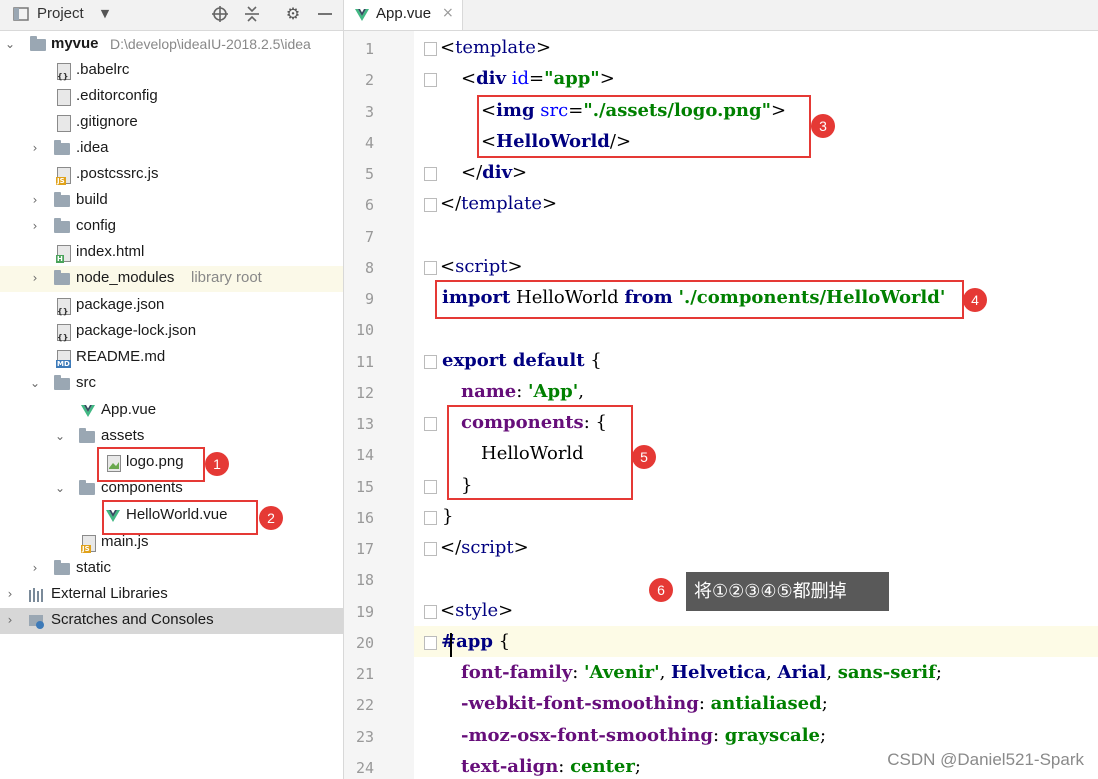 Image resolution: width=1098 pixels, height=779 pixels. I want to click on tree-item-label: index.html, so click(110, 251).